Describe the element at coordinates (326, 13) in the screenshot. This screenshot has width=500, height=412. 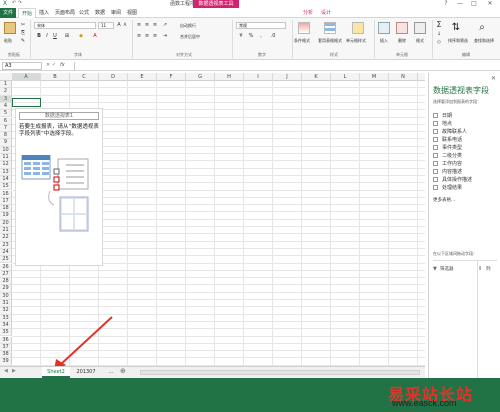
I see `tab-9: 设计` at that location.